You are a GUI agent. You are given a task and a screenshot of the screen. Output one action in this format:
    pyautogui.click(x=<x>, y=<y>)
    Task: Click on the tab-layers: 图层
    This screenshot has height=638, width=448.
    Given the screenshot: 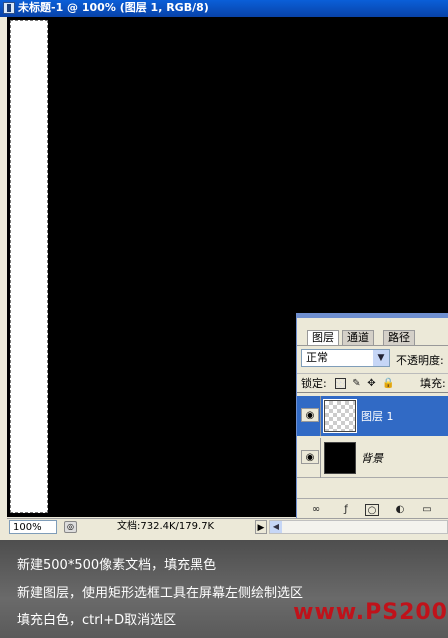 What is the action you would take?
    pyautogui.click(x=323, y=337)
    